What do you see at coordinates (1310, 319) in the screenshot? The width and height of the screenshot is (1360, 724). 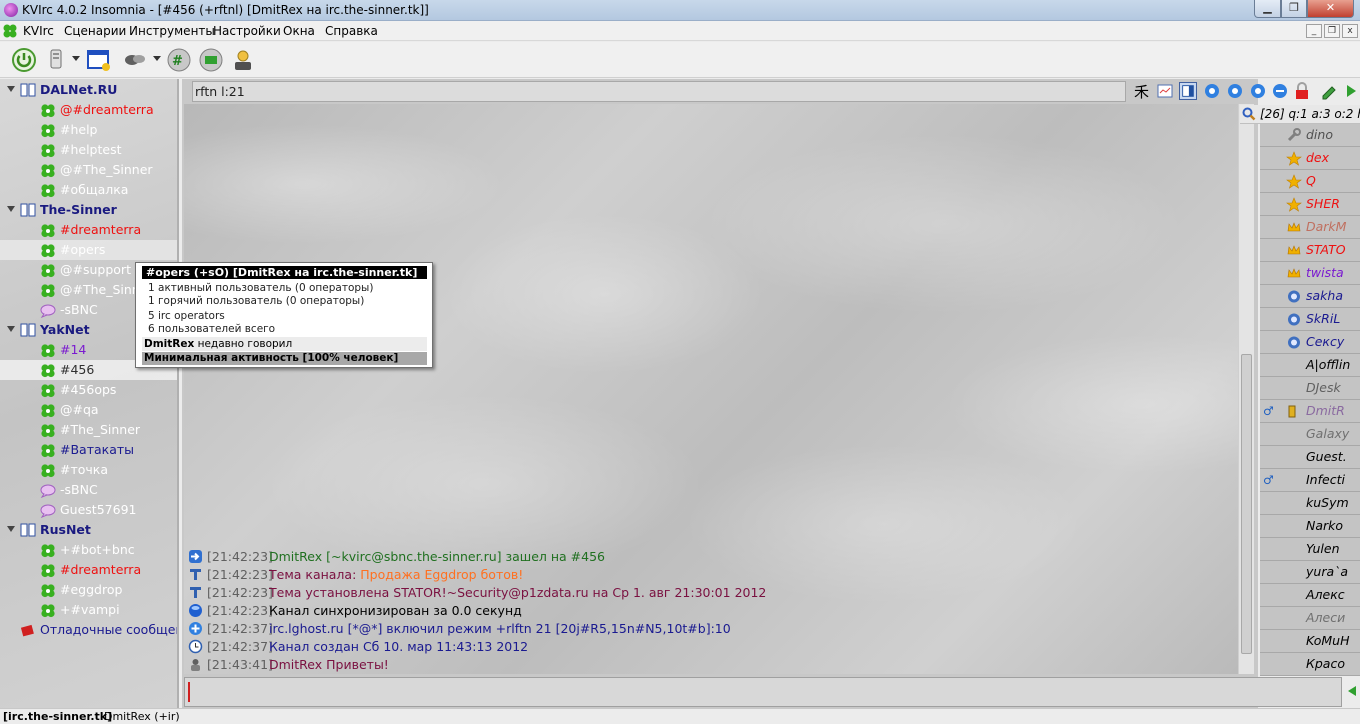 I see `userlist-item: SkRiL` at bounding box center [1310, 319].